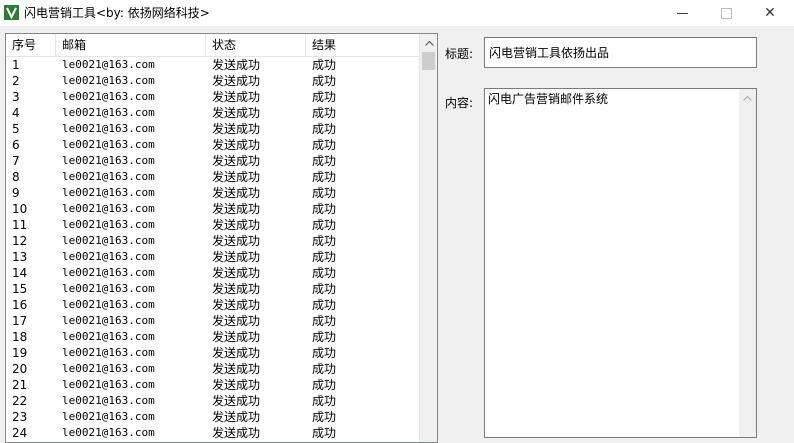 The image size is (794, 443). Describe the element at coordinates (20, 273) in the screenshot. I see `row-index: 14` at that location.